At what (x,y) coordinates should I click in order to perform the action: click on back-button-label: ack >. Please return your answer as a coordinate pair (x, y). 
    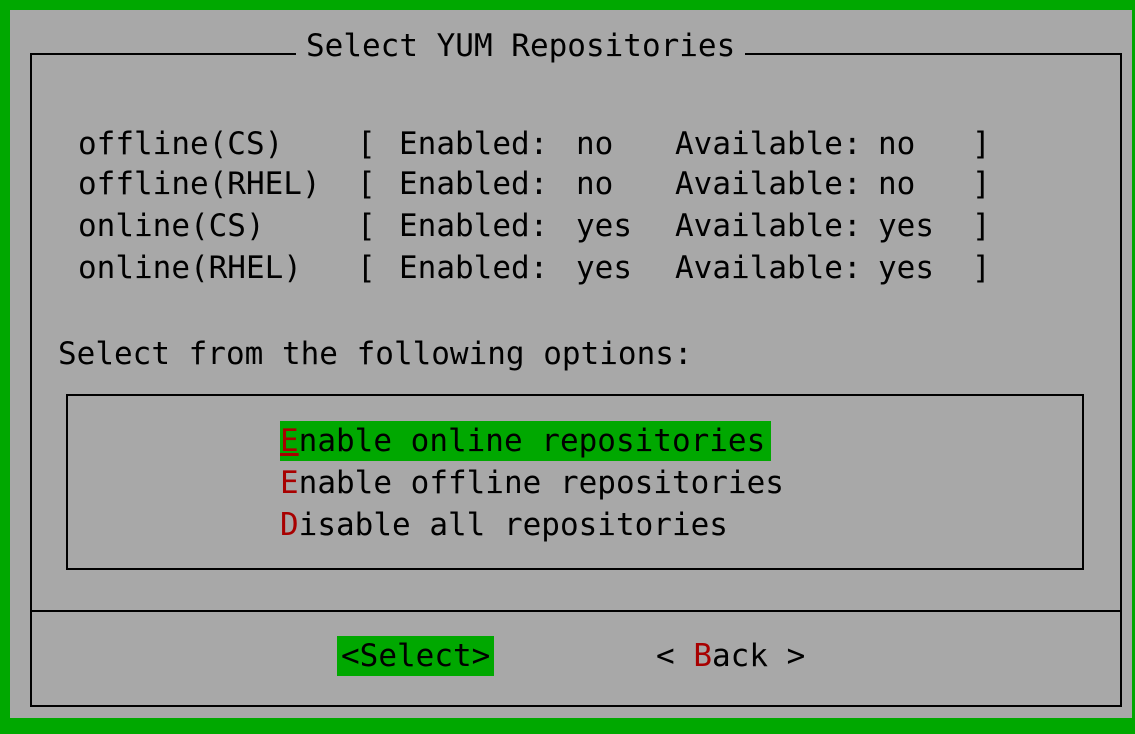
    Looking at the image, I should click on (759, 656).